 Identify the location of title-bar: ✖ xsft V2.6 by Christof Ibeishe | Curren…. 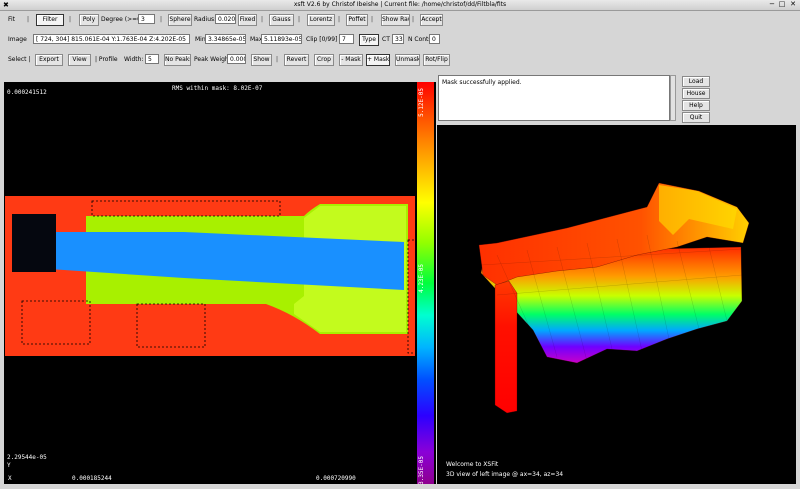
(400, 5).